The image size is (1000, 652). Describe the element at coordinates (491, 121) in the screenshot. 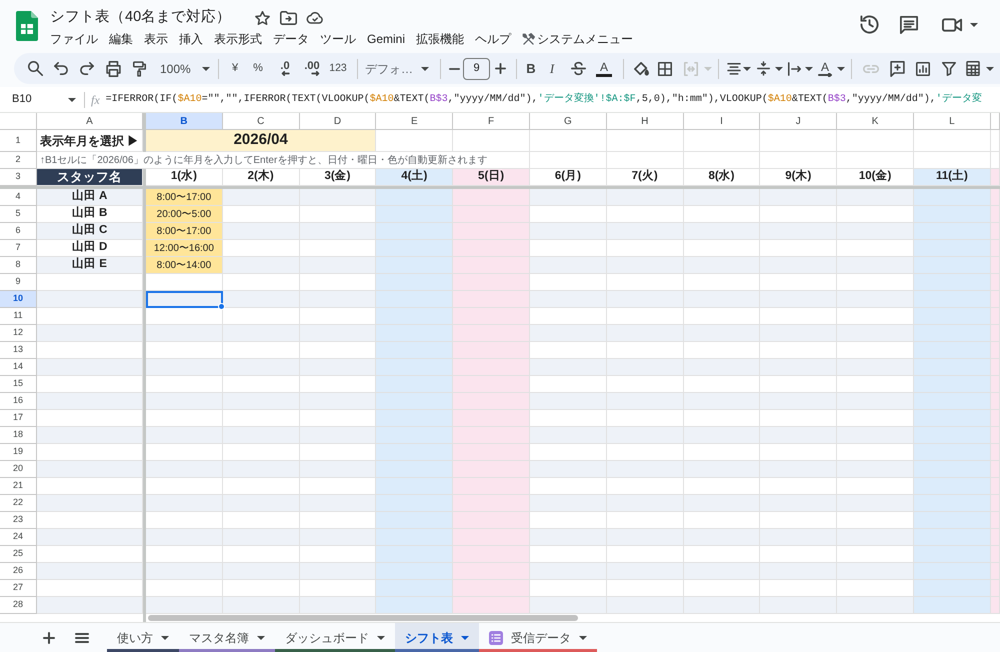

I see `column-header: F` at that location.